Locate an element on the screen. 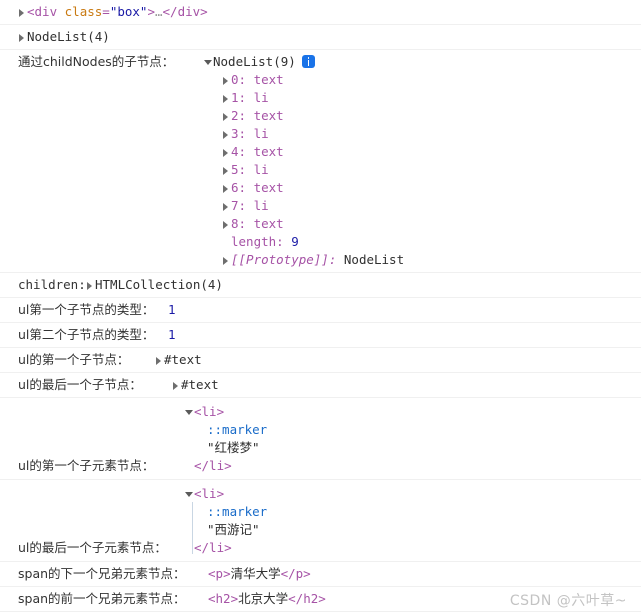  prev-sibling-label: span的前一个兄弟元素节点： is located at coordinates (102, 598).